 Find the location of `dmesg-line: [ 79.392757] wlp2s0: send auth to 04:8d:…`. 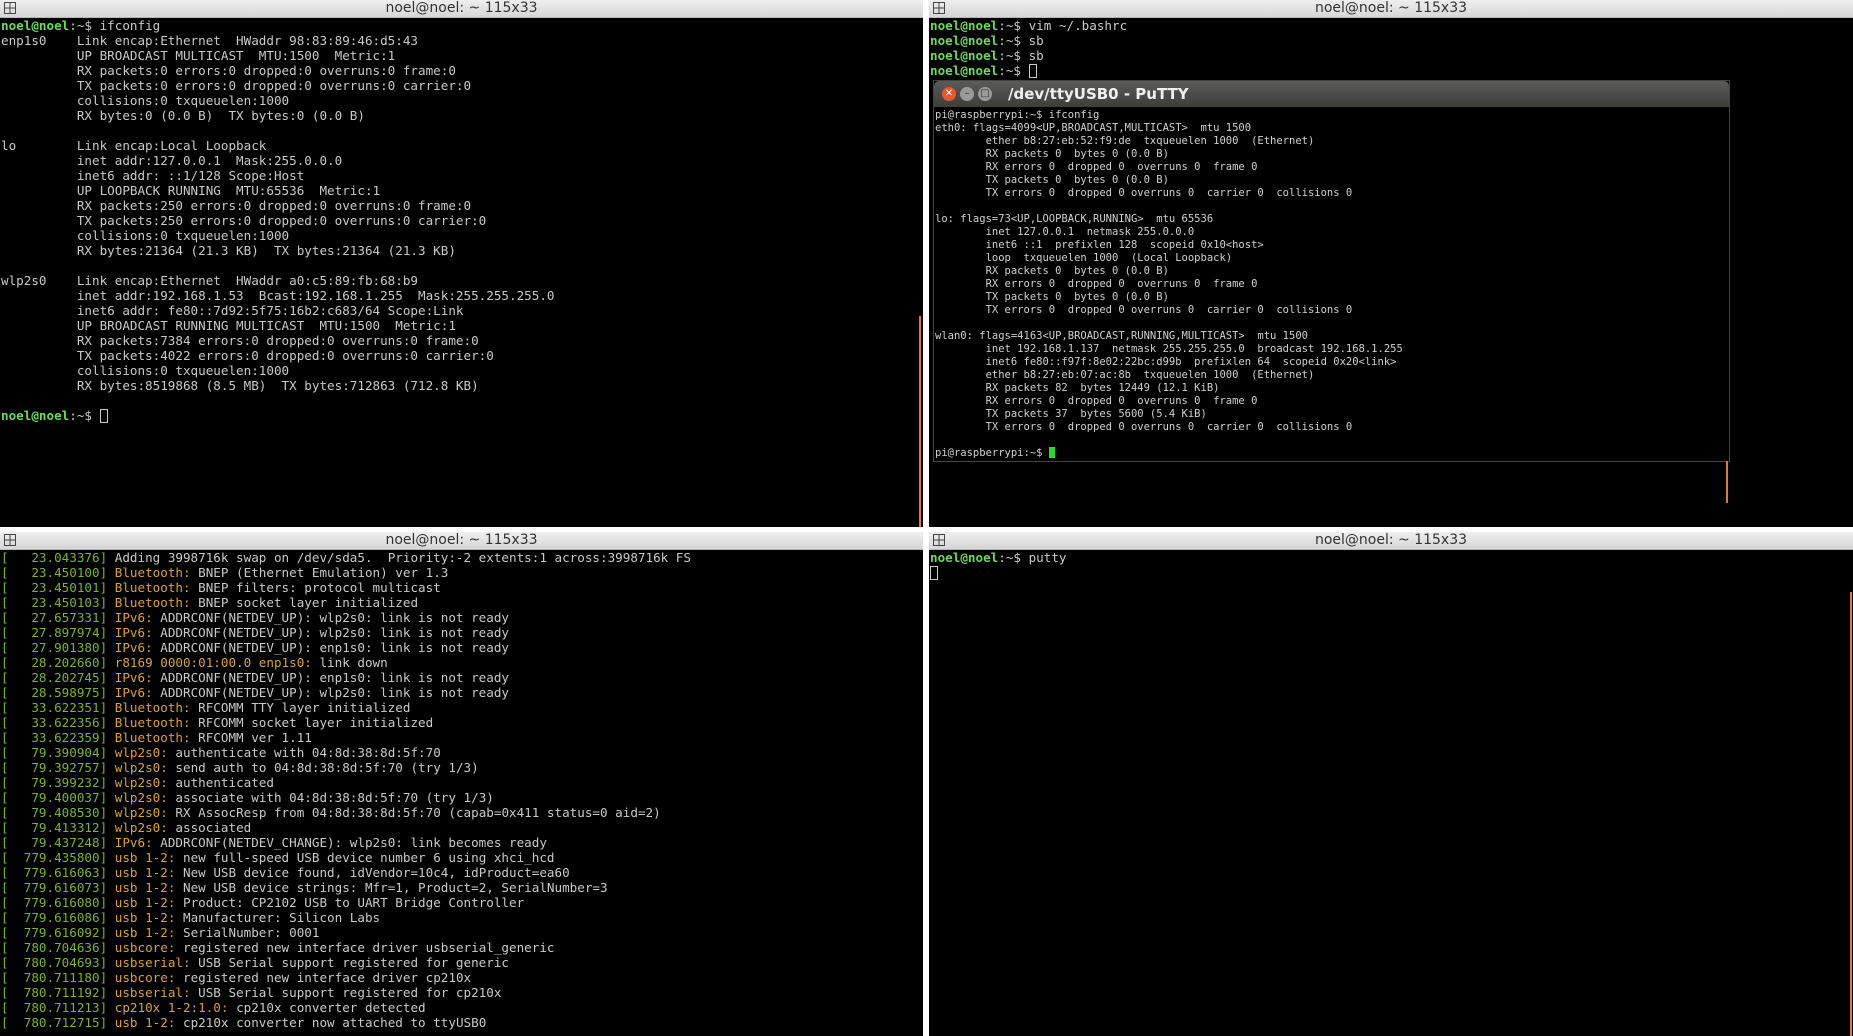

dmesg-line: [ 79.392757] wlp2s0: send auth to 04:8d:… is located at coordinates (462, 767).